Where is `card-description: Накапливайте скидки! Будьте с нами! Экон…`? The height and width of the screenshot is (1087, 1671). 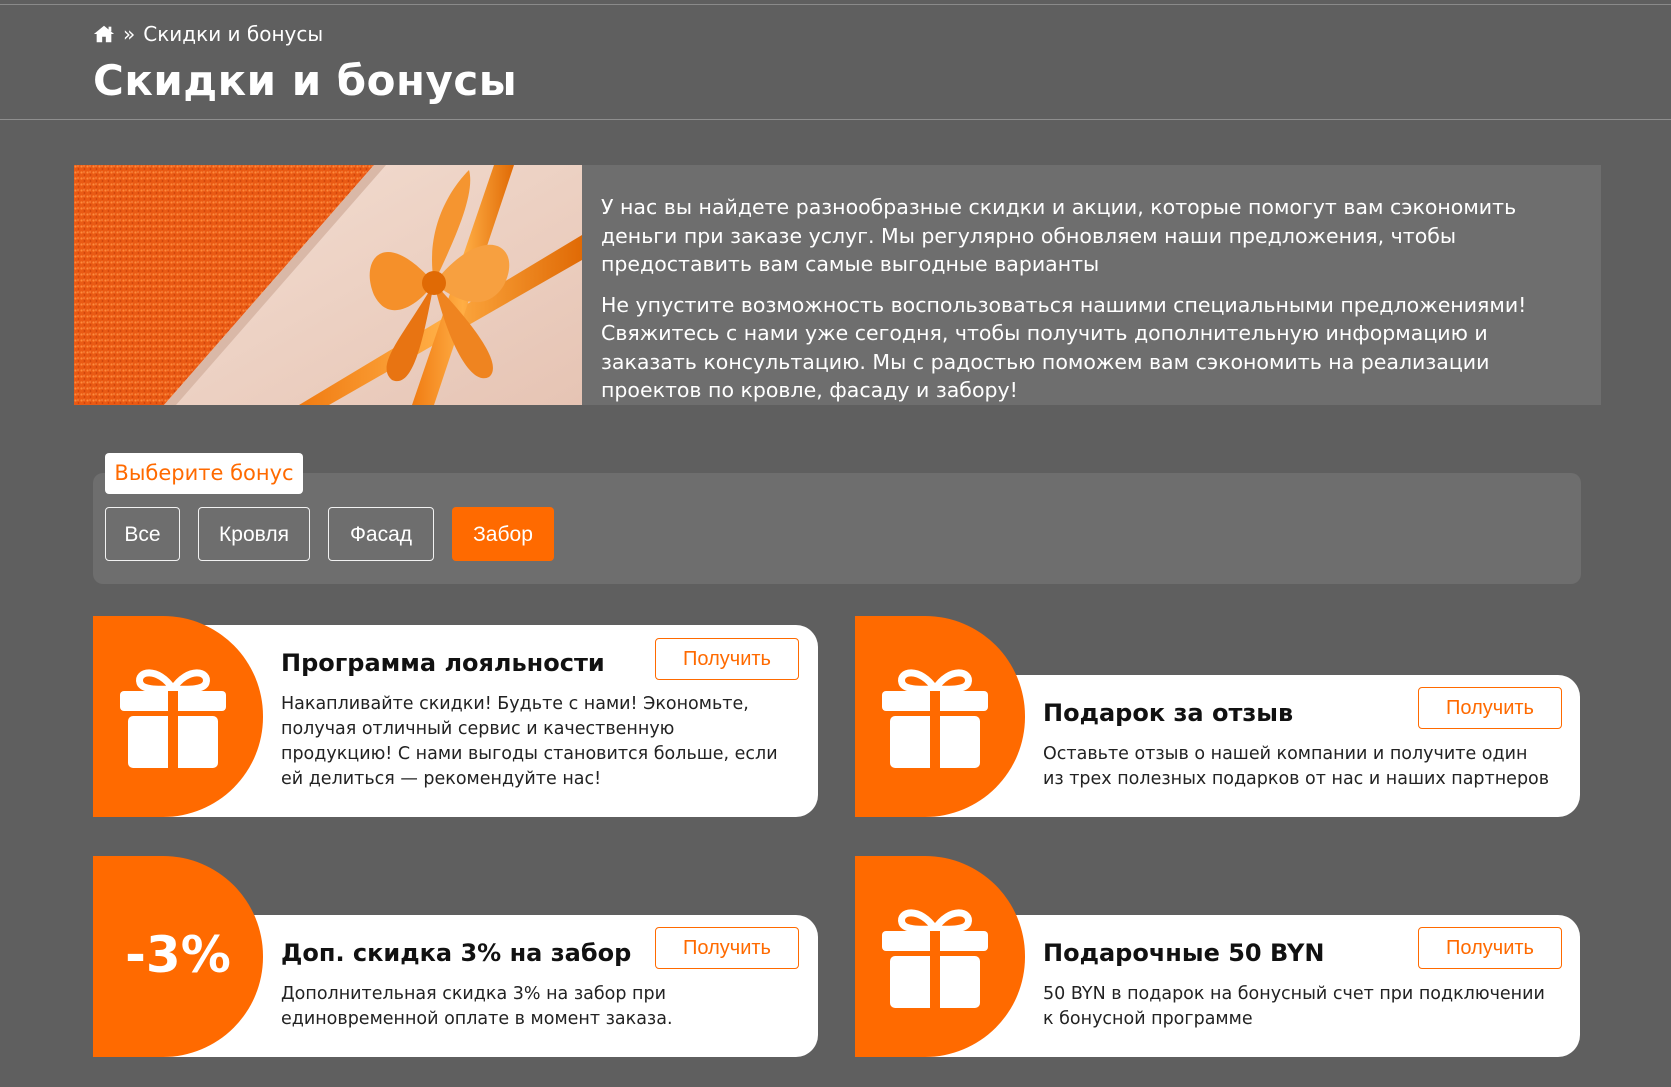 card-description: Накапливайте скидки! Будьте с нами! Экон… is located at coordinates (529, 741).